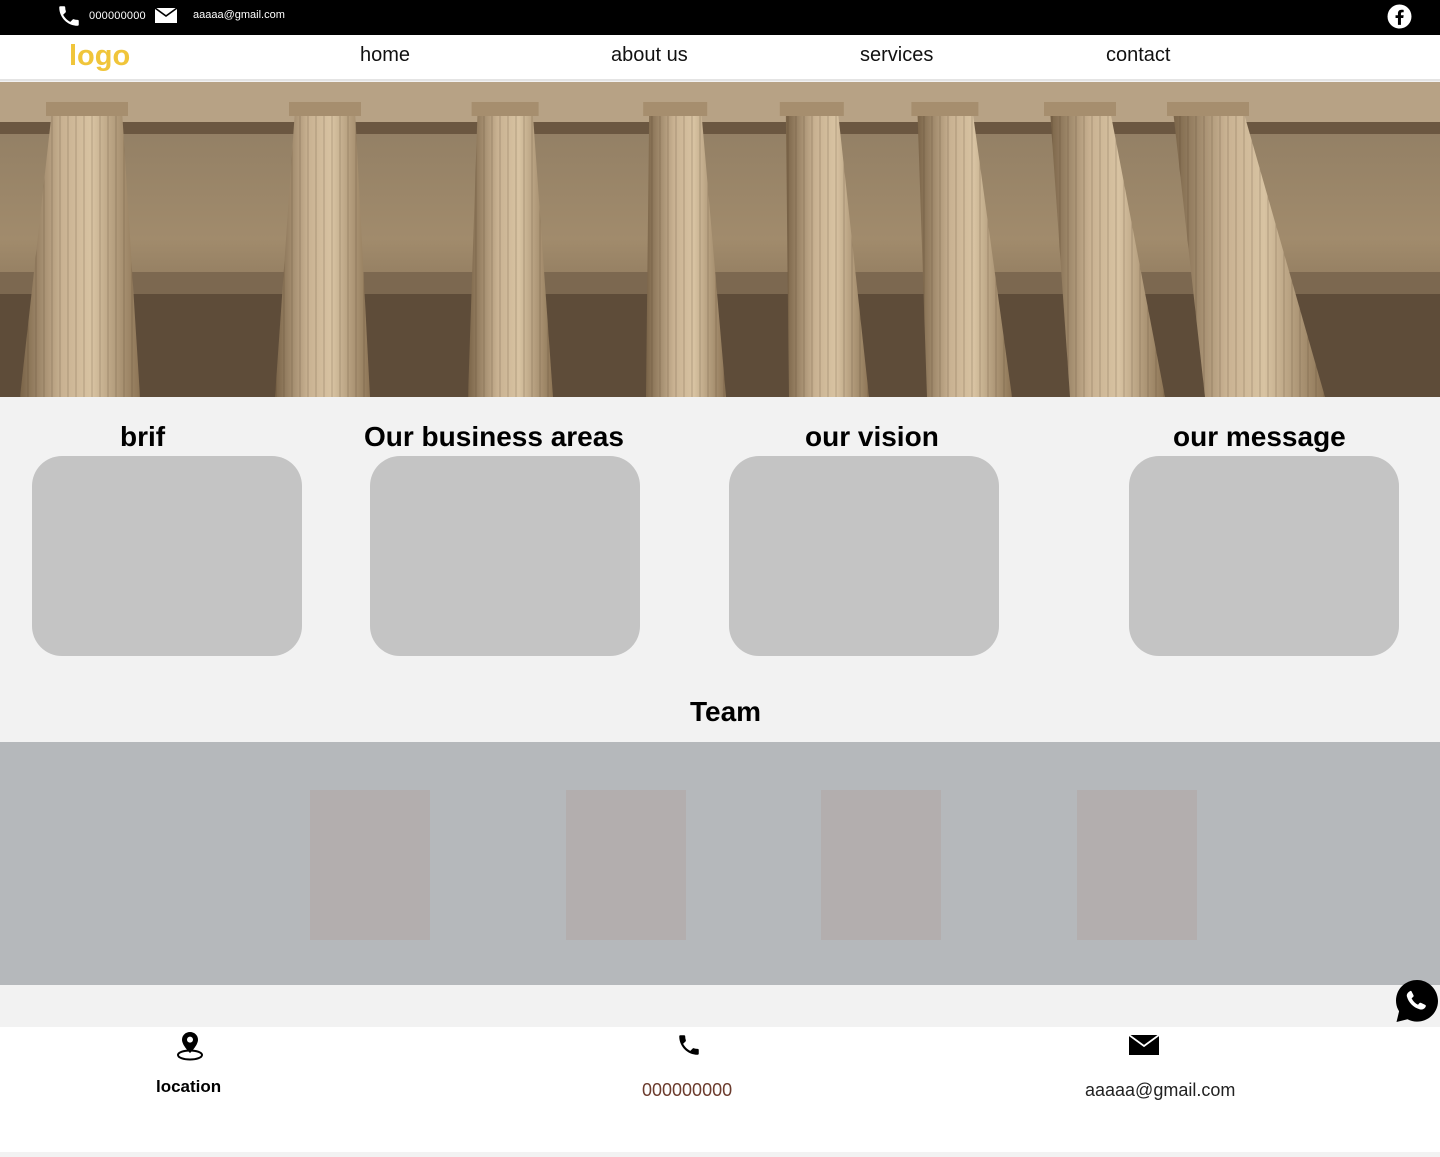  Describe the element at coordinates (239, 15) in the screenshot. I see `topbar-email: aaaaa@gmail.com` at that location.